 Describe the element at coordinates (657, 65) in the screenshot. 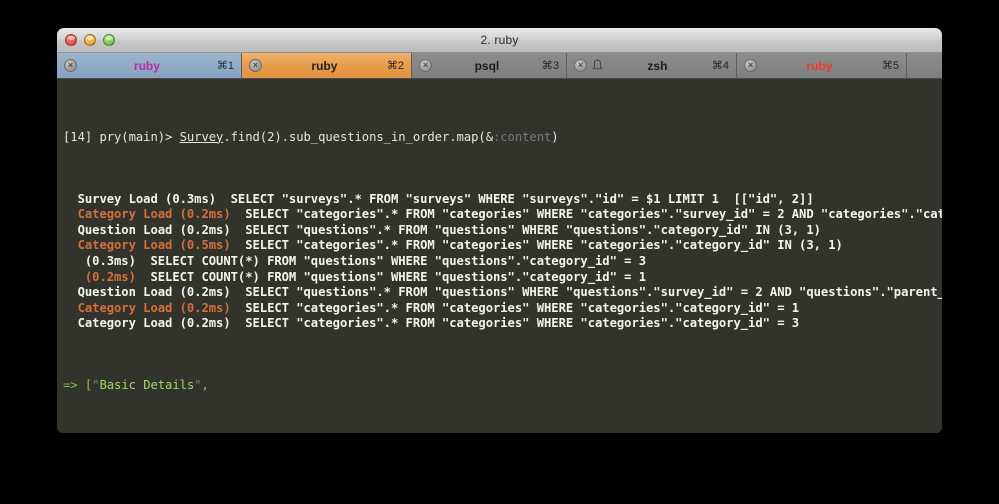

I see `tab-label: zsh` at that location.